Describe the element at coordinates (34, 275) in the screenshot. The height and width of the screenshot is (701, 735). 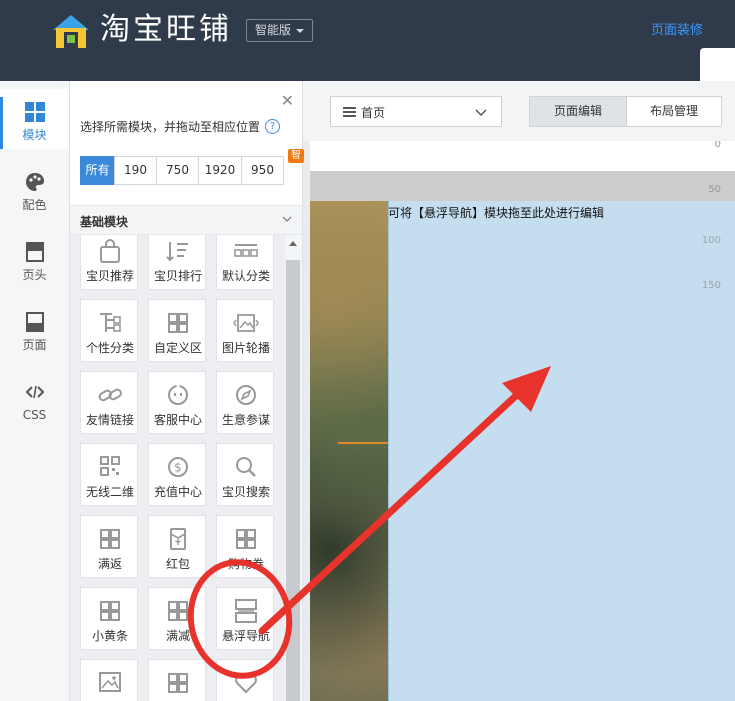
I see `rail-item-label: 页头` at that location.